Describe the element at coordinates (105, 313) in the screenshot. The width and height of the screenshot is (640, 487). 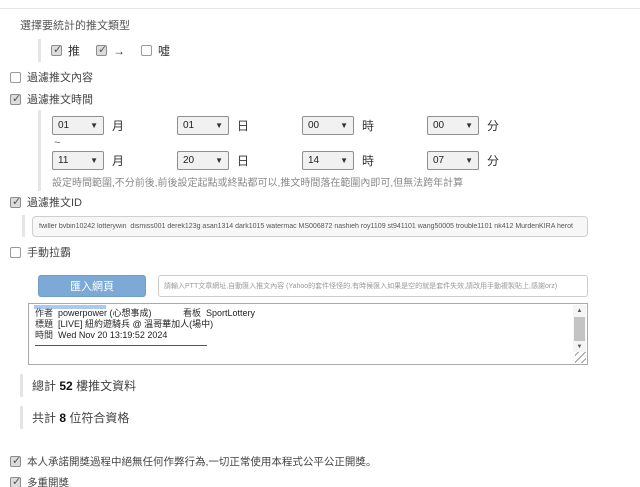
I see `author-value: powerpower (心想事成)` at that location.